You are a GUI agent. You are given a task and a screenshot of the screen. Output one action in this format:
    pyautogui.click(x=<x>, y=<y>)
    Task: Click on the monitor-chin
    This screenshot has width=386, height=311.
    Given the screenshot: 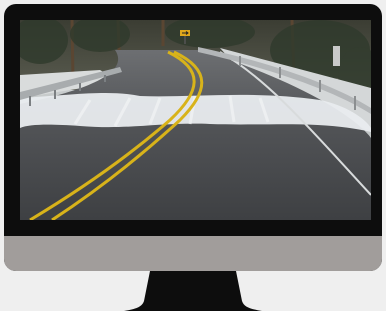 What is the action you would take?
    pyautogui.click(x=193, y=253)
    